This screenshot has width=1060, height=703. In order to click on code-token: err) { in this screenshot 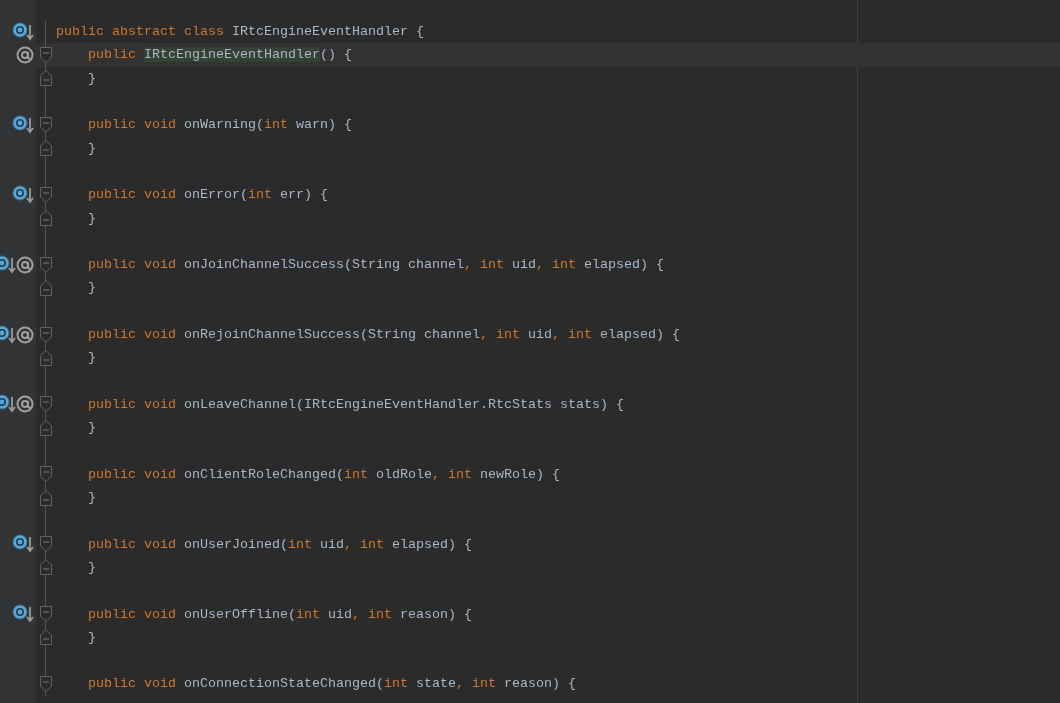, I will do `click(303, 195)`.